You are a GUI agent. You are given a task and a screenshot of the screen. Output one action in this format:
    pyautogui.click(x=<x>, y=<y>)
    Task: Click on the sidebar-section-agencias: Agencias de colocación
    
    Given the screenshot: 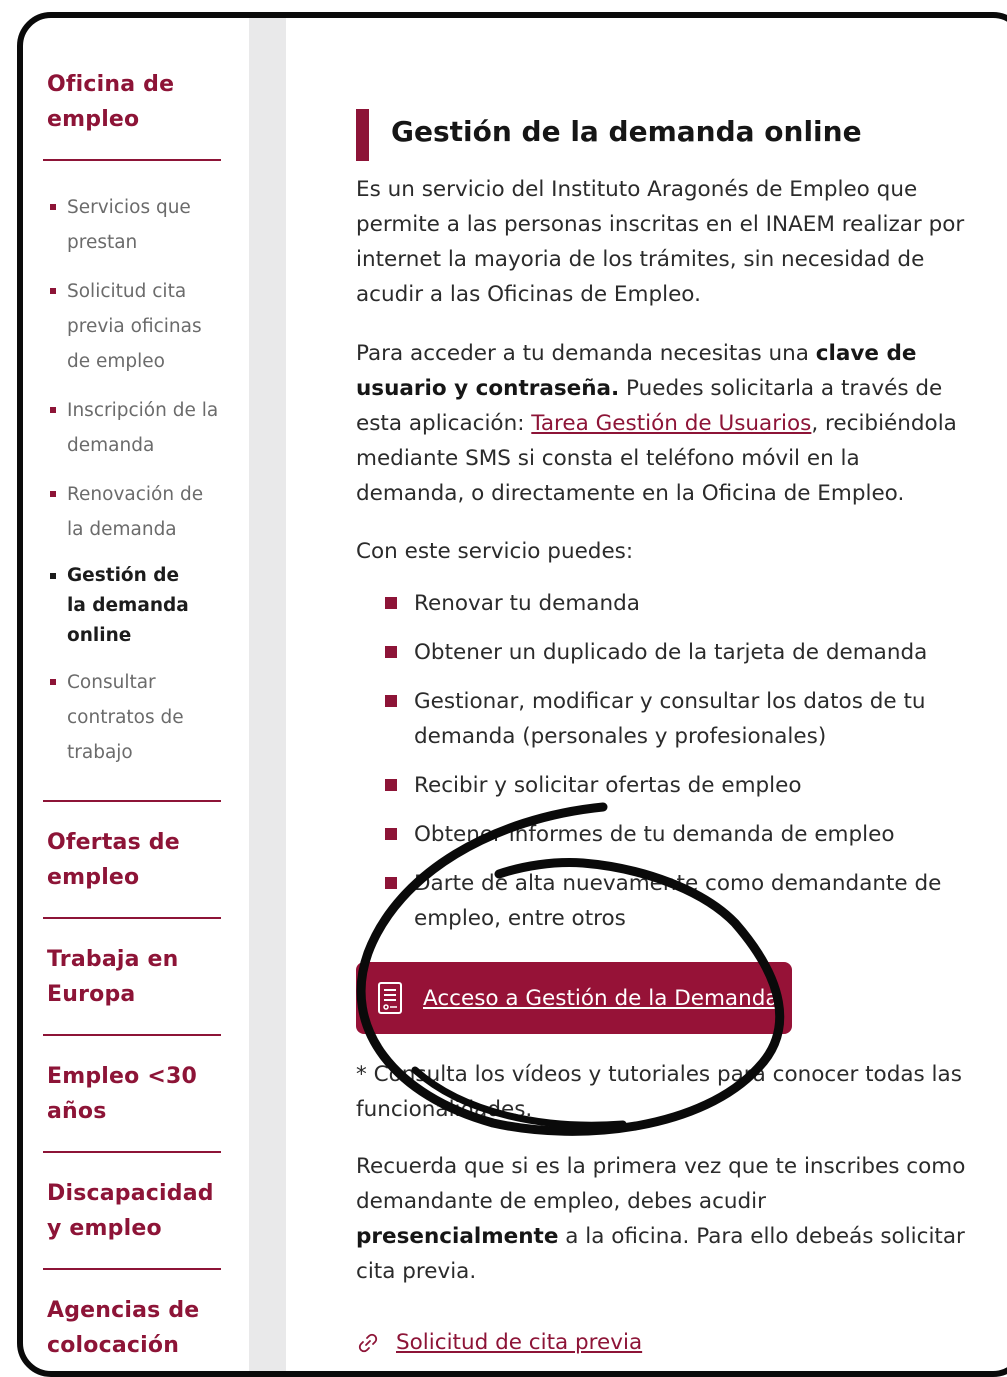 What is the action you would take?
    pyautogui.click(x=127, y=1328)
    